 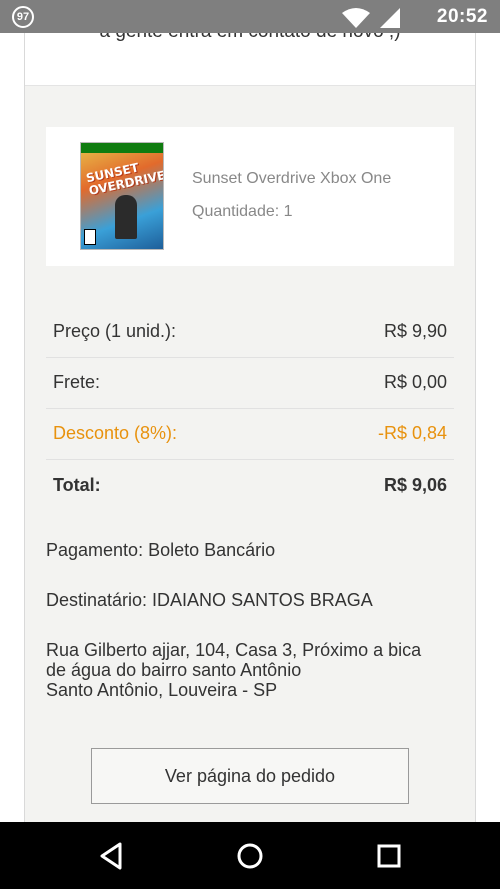 I want to click on product-name: Sunset Overdrive Xbox One, so click(x=292, y=178).